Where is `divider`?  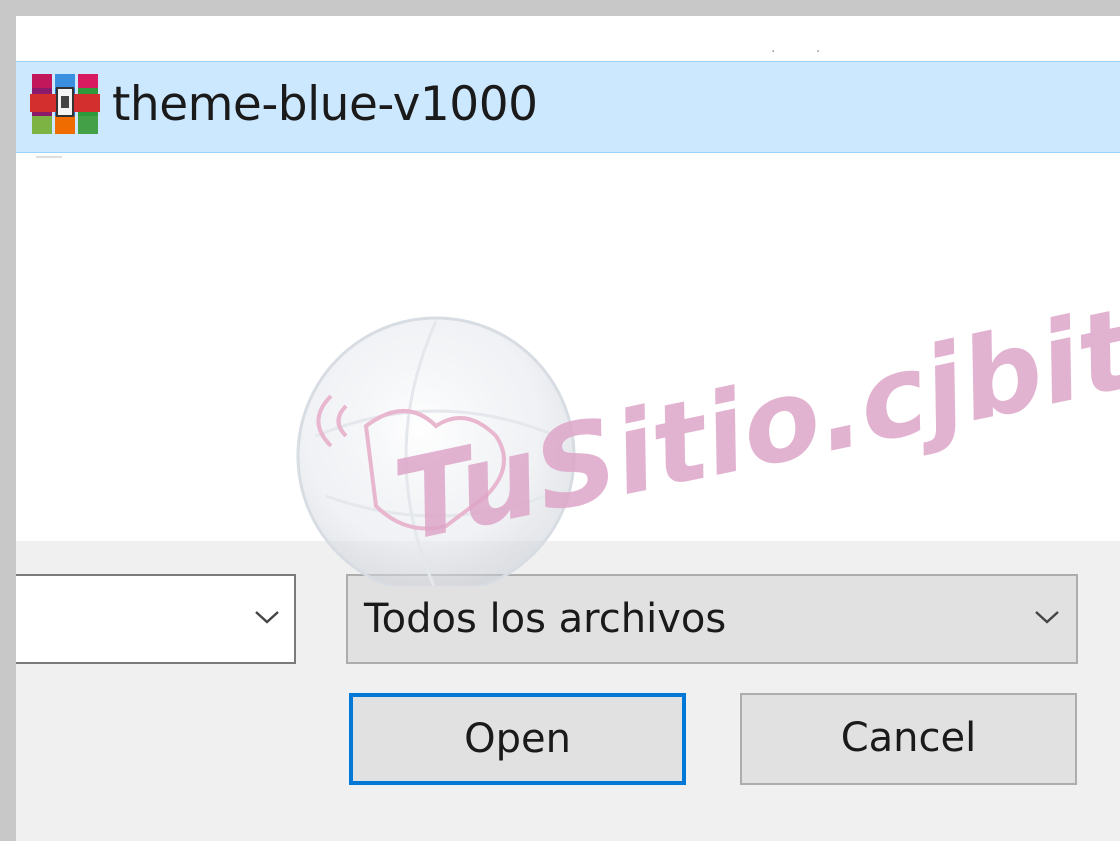
divider is located at coordinates (49, 157).